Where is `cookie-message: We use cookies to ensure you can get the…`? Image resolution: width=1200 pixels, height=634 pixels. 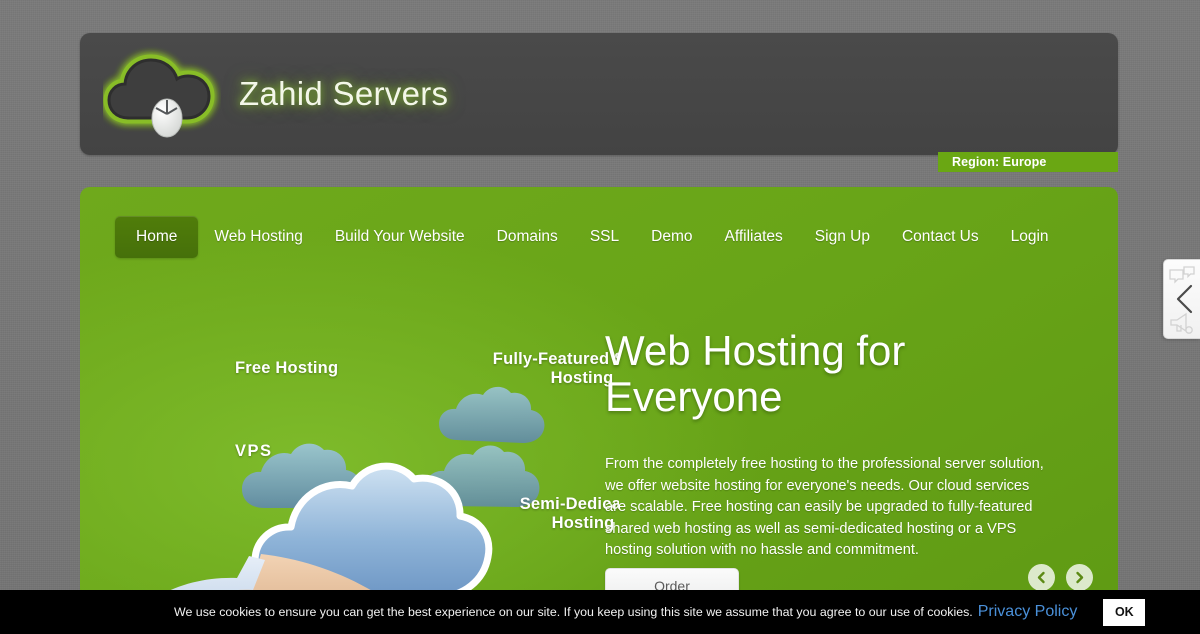 cookie-message: We use cookies to ensure you can get the… is located at coordinates (573, 612).